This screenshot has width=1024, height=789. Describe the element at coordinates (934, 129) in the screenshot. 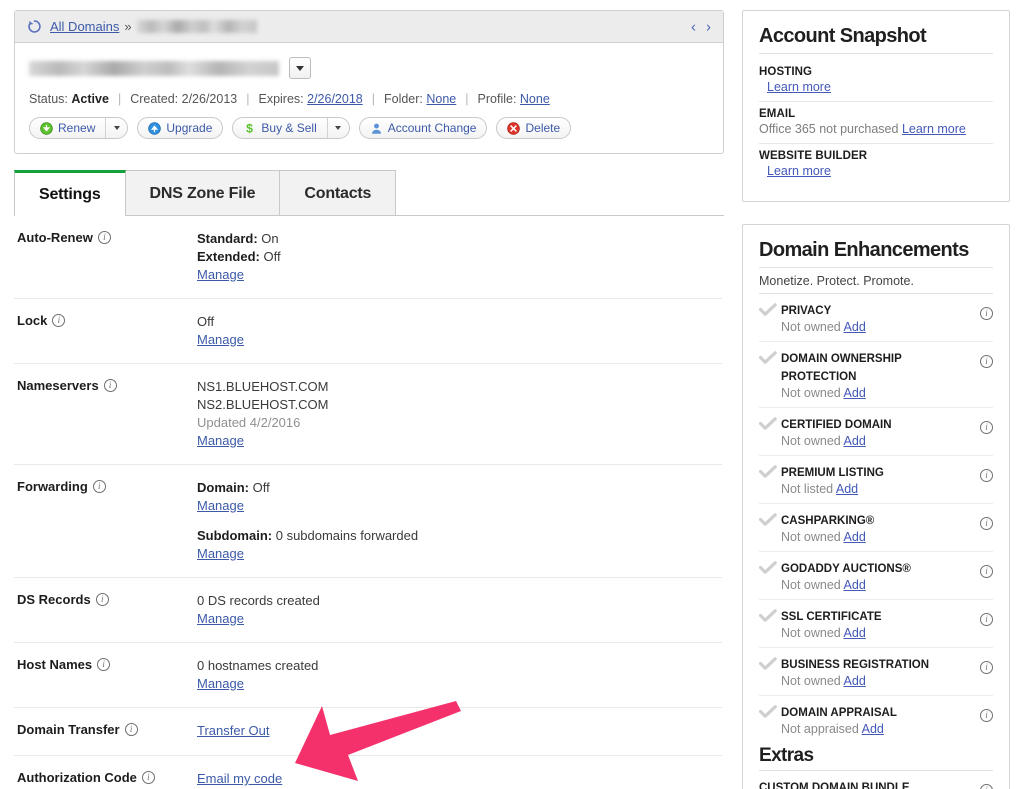

I see `email-learn-more-link: Learn more` at that location.